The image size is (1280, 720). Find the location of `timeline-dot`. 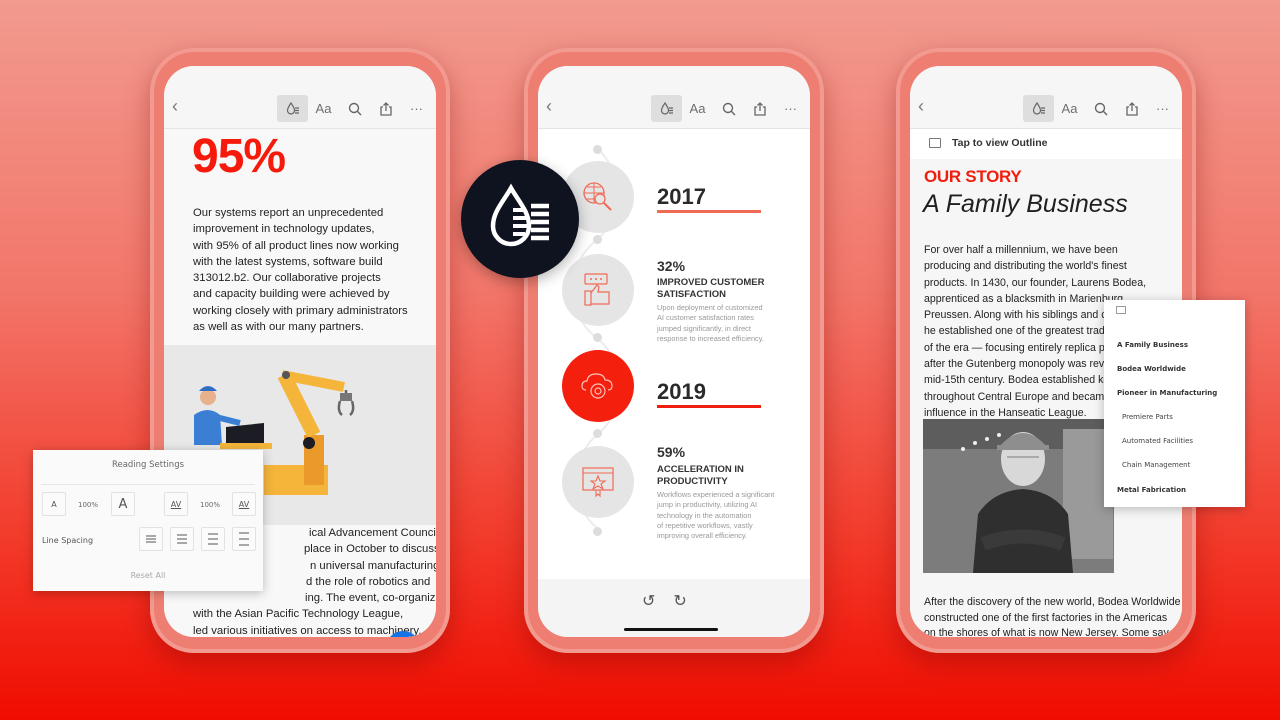

timeline-dot is located at coordinates (597, 433).